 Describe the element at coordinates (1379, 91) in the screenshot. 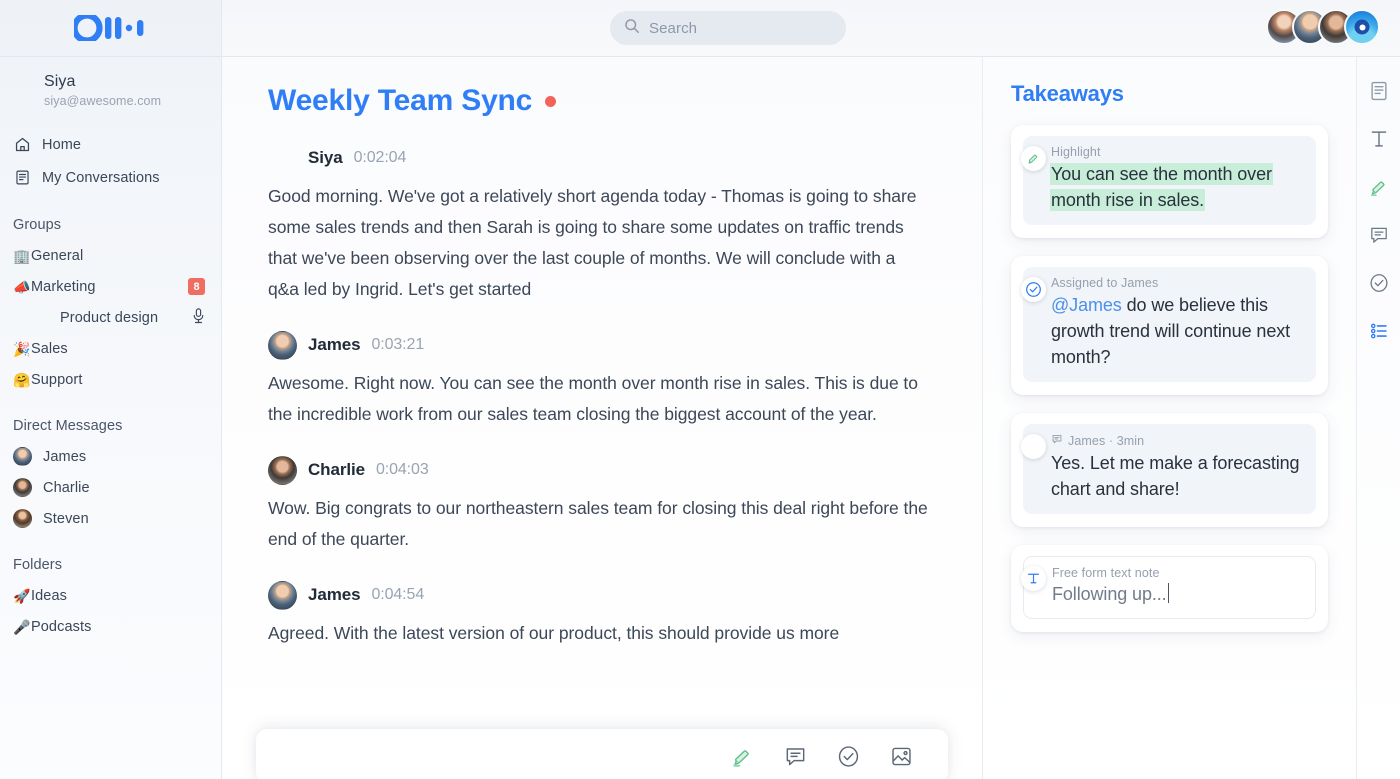

I see `document-icon` at that location.